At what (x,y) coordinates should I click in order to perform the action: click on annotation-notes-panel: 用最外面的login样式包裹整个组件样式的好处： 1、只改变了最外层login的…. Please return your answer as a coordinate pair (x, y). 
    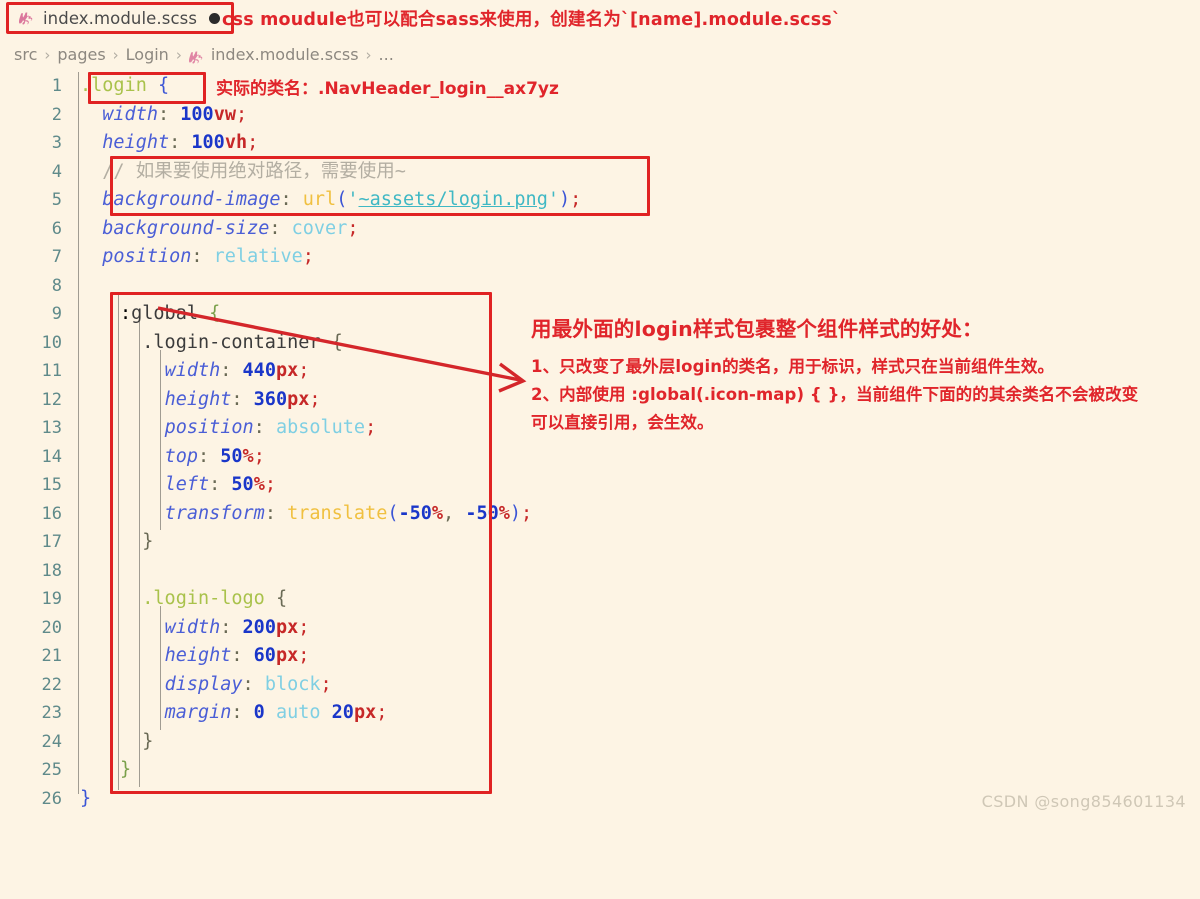
    Looking at the image, I should click on (861, 374).